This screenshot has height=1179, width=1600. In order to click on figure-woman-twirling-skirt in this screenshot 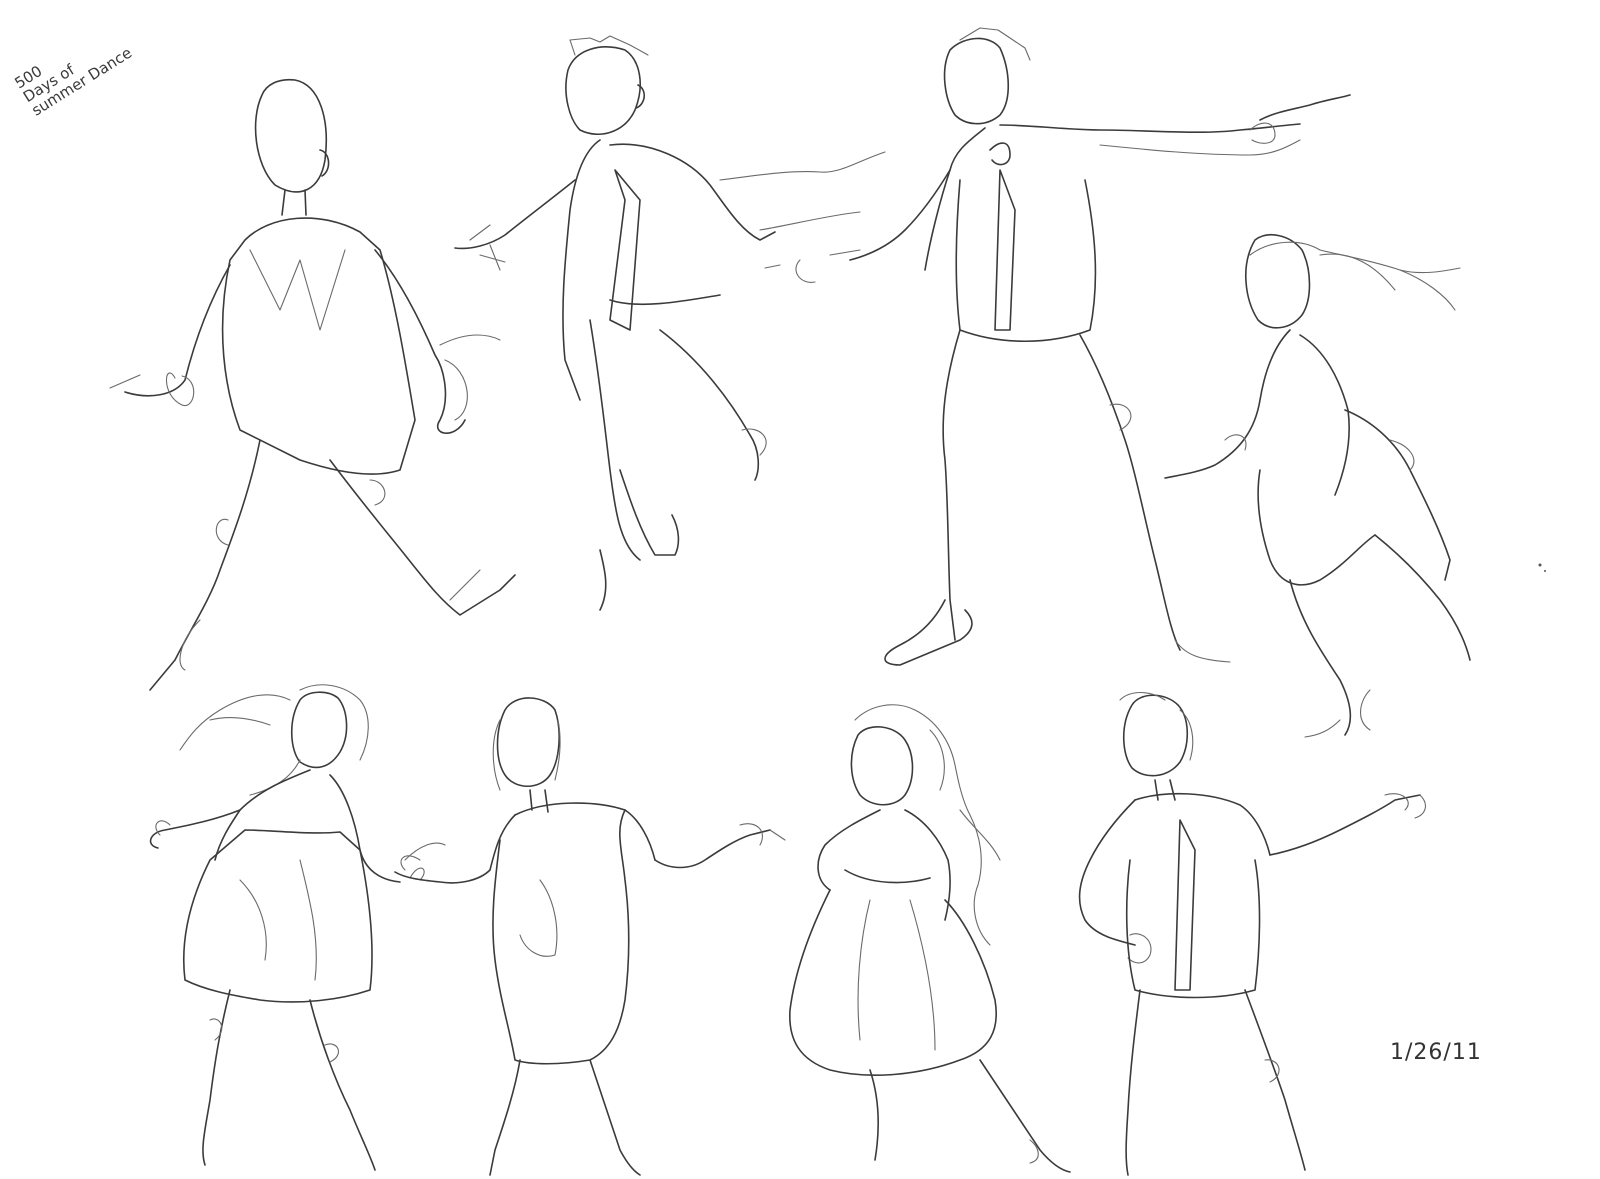, I will do `click(930, 938)`.